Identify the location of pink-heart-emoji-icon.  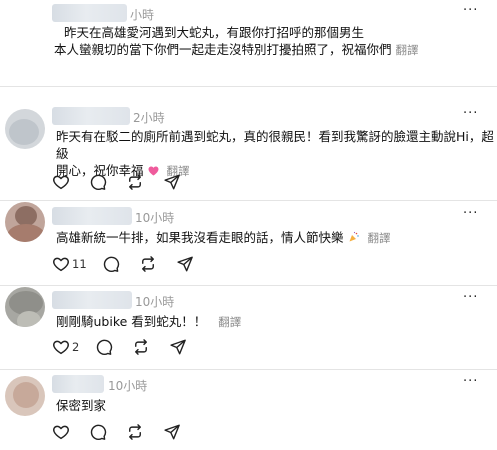
(153, 171).